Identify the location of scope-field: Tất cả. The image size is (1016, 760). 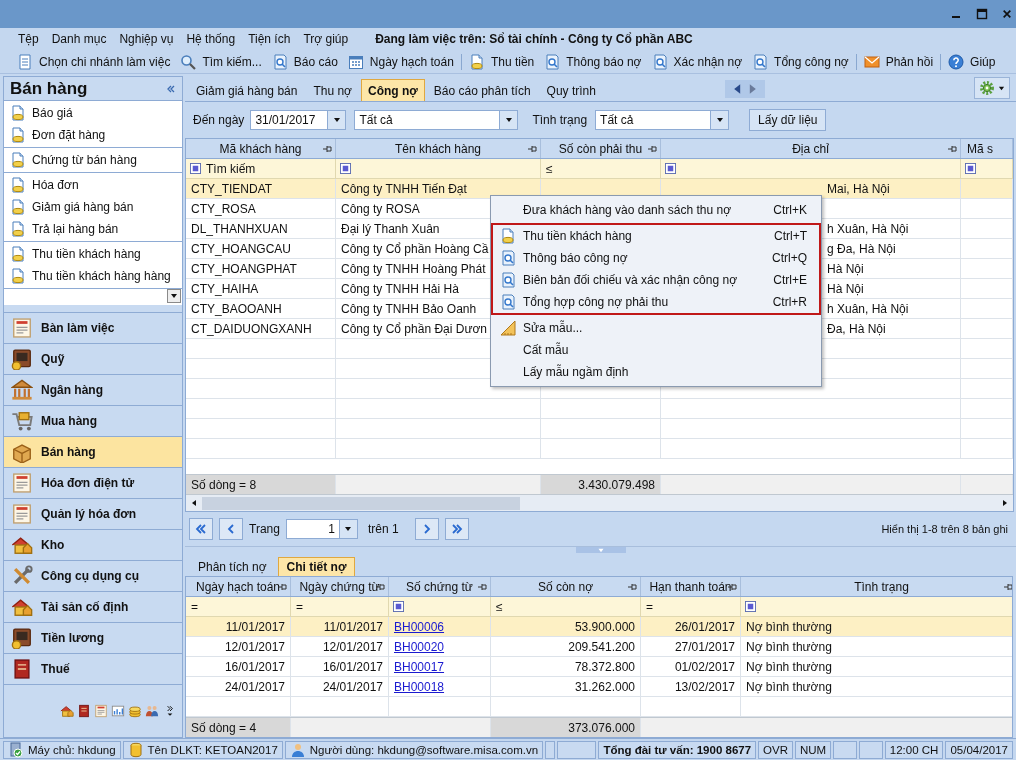
(427, 120).